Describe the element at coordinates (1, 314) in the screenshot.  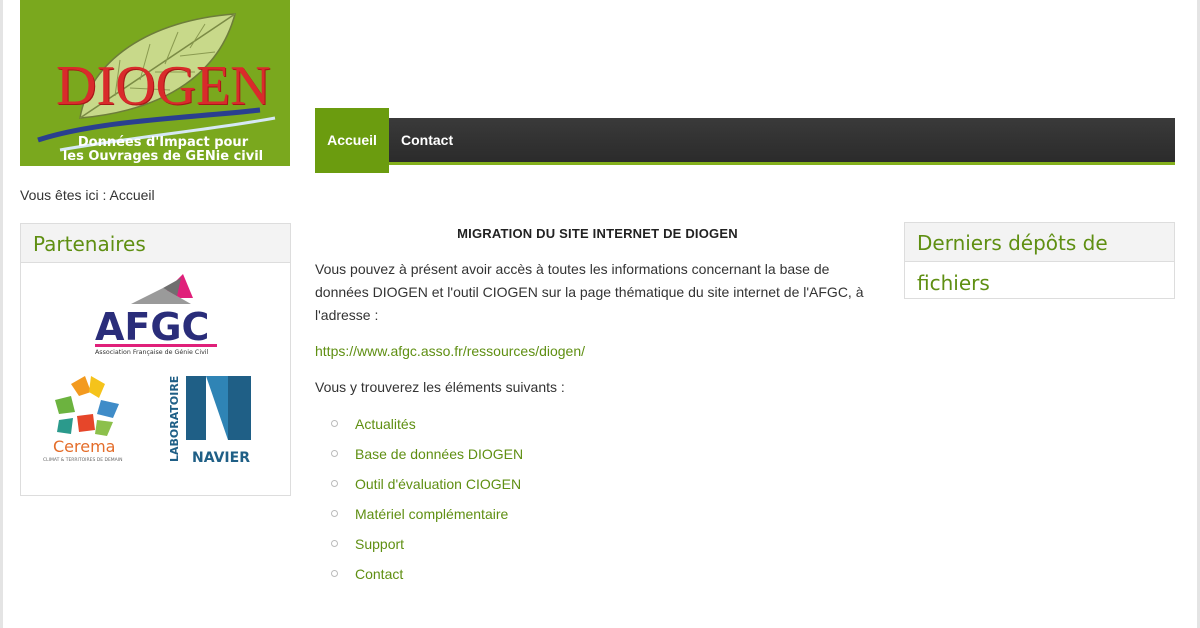
I see `page-left-border` at that location.